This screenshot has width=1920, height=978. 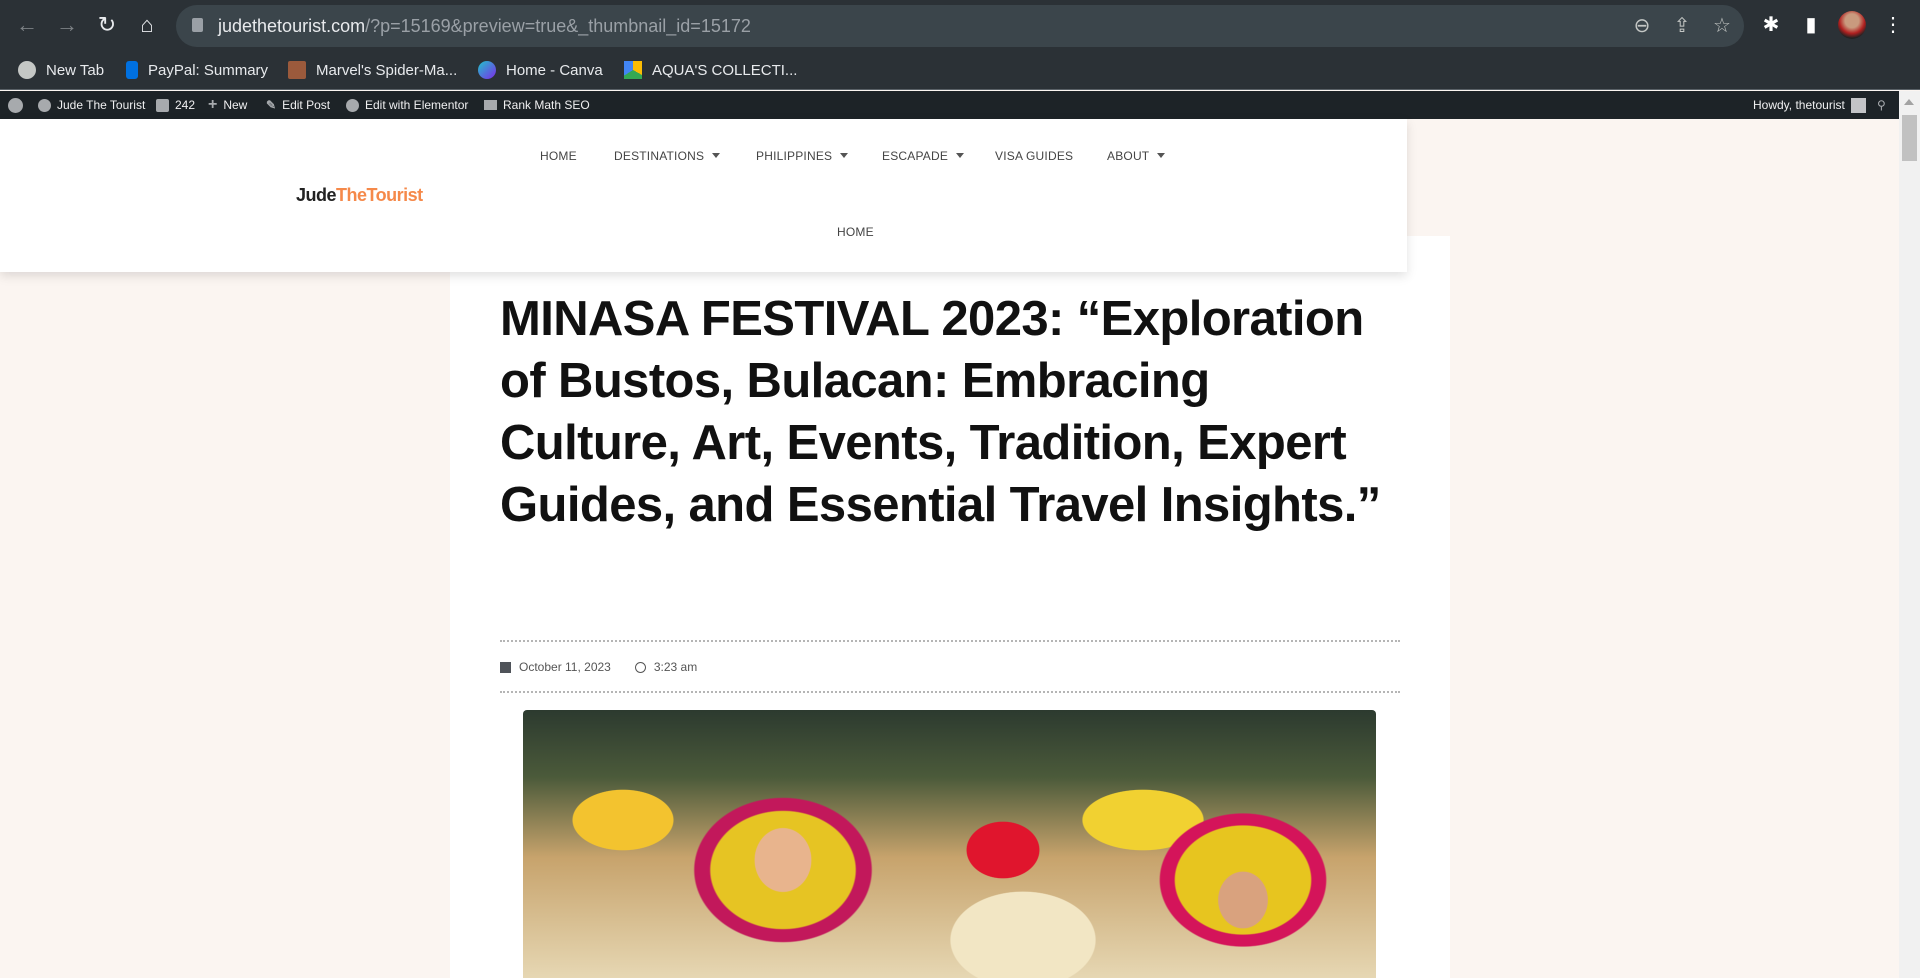 What do you see at coordinates (208, 70) in the screenshot?
I see `bookmark-label: PayPal: Summary` at bounding box center [208, 70].